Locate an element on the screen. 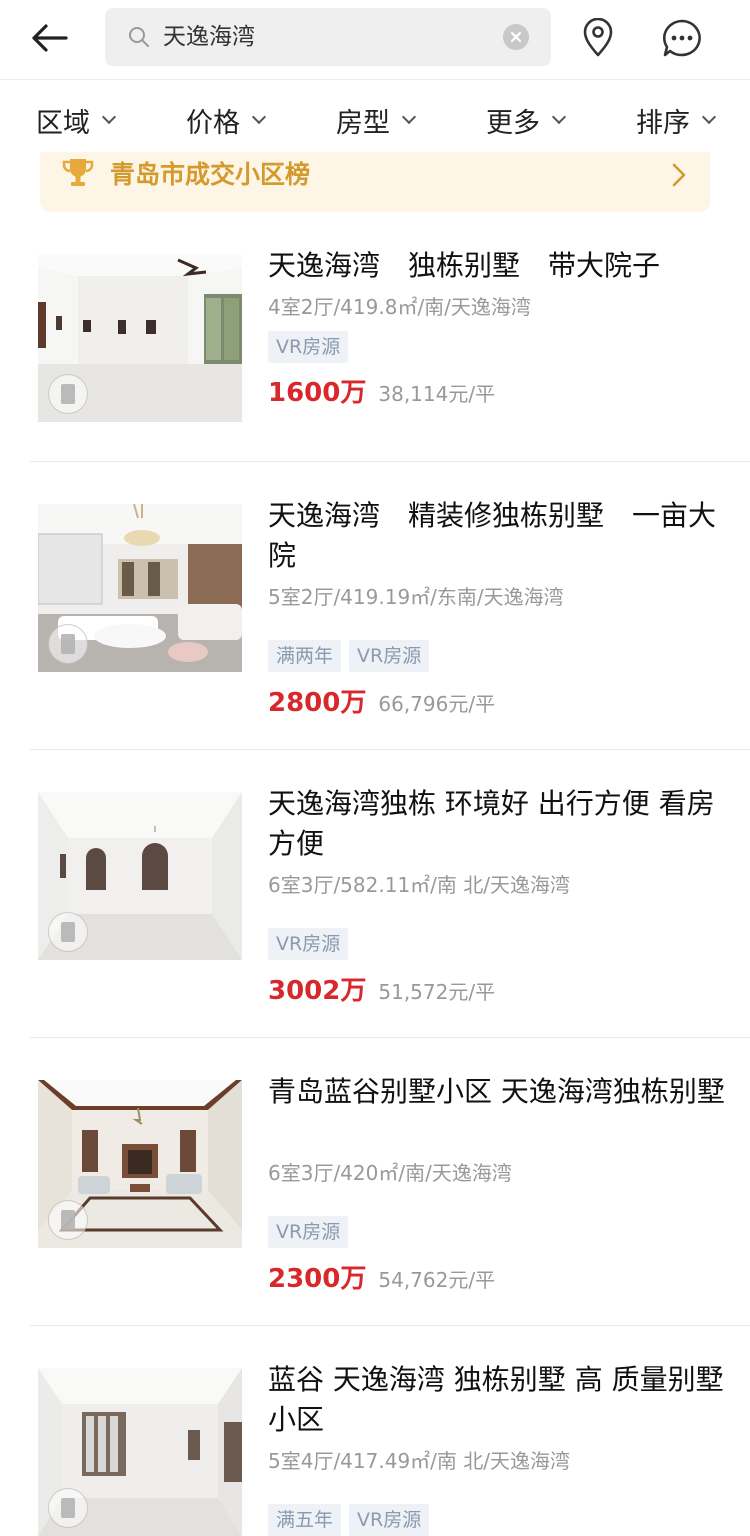 This screenshot has width=750, height=1536. listing-title: 天逸海湾 精装修独栋别墅 一亩大院 is located at coordinates (498, 536).